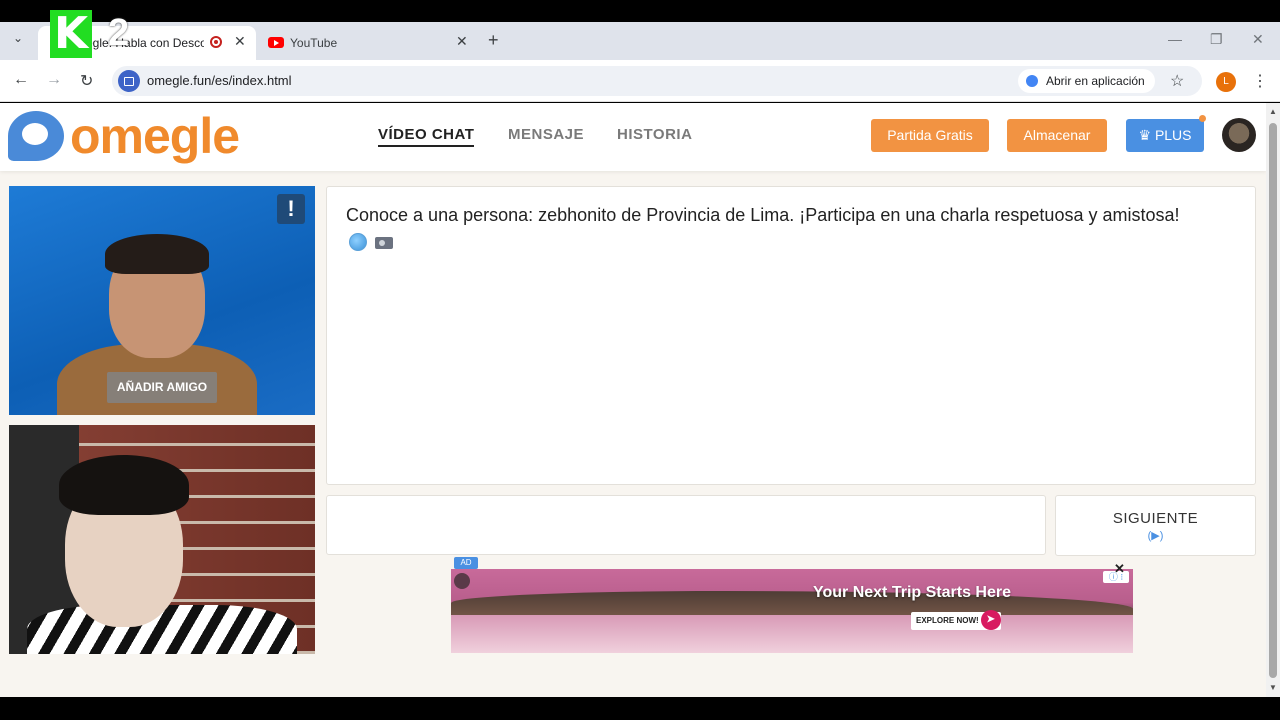  Describe the element at coordinates (1216, 39) in the screenshot. I see `restore-icon: ❐` at that location.